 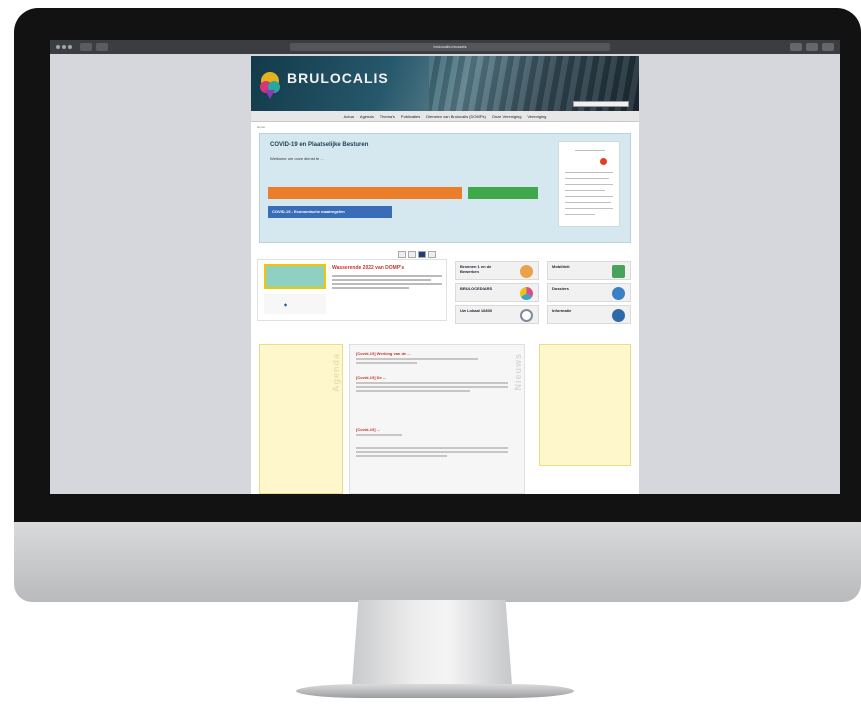 What do you see at coordinates (526, 293) in the screenshot?
I see `pie-icon` at bounding box center [526, 293].